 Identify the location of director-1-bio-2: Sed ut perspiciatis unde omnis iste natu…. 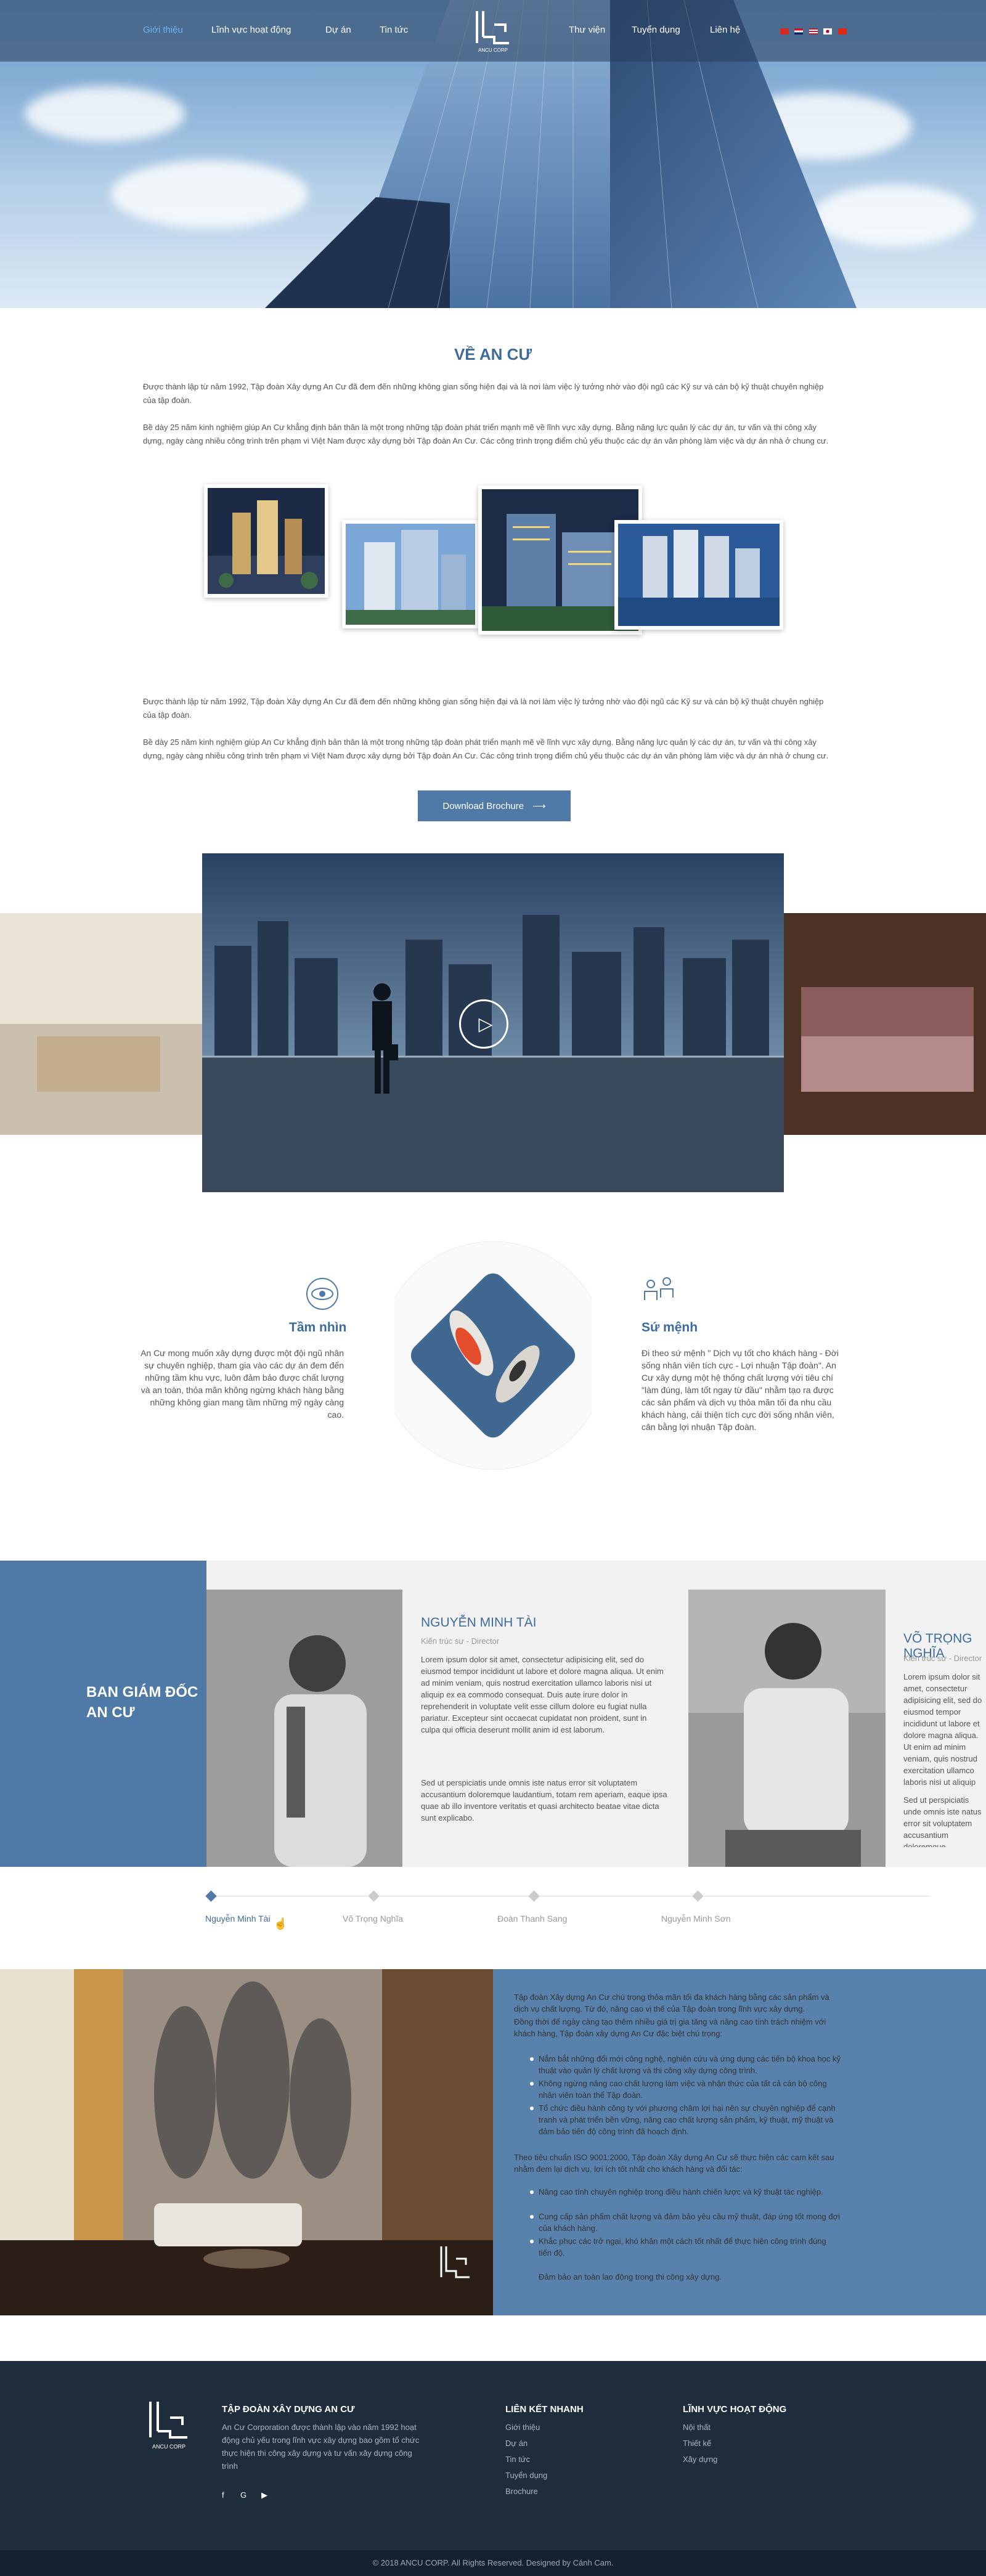
(544, 1800).